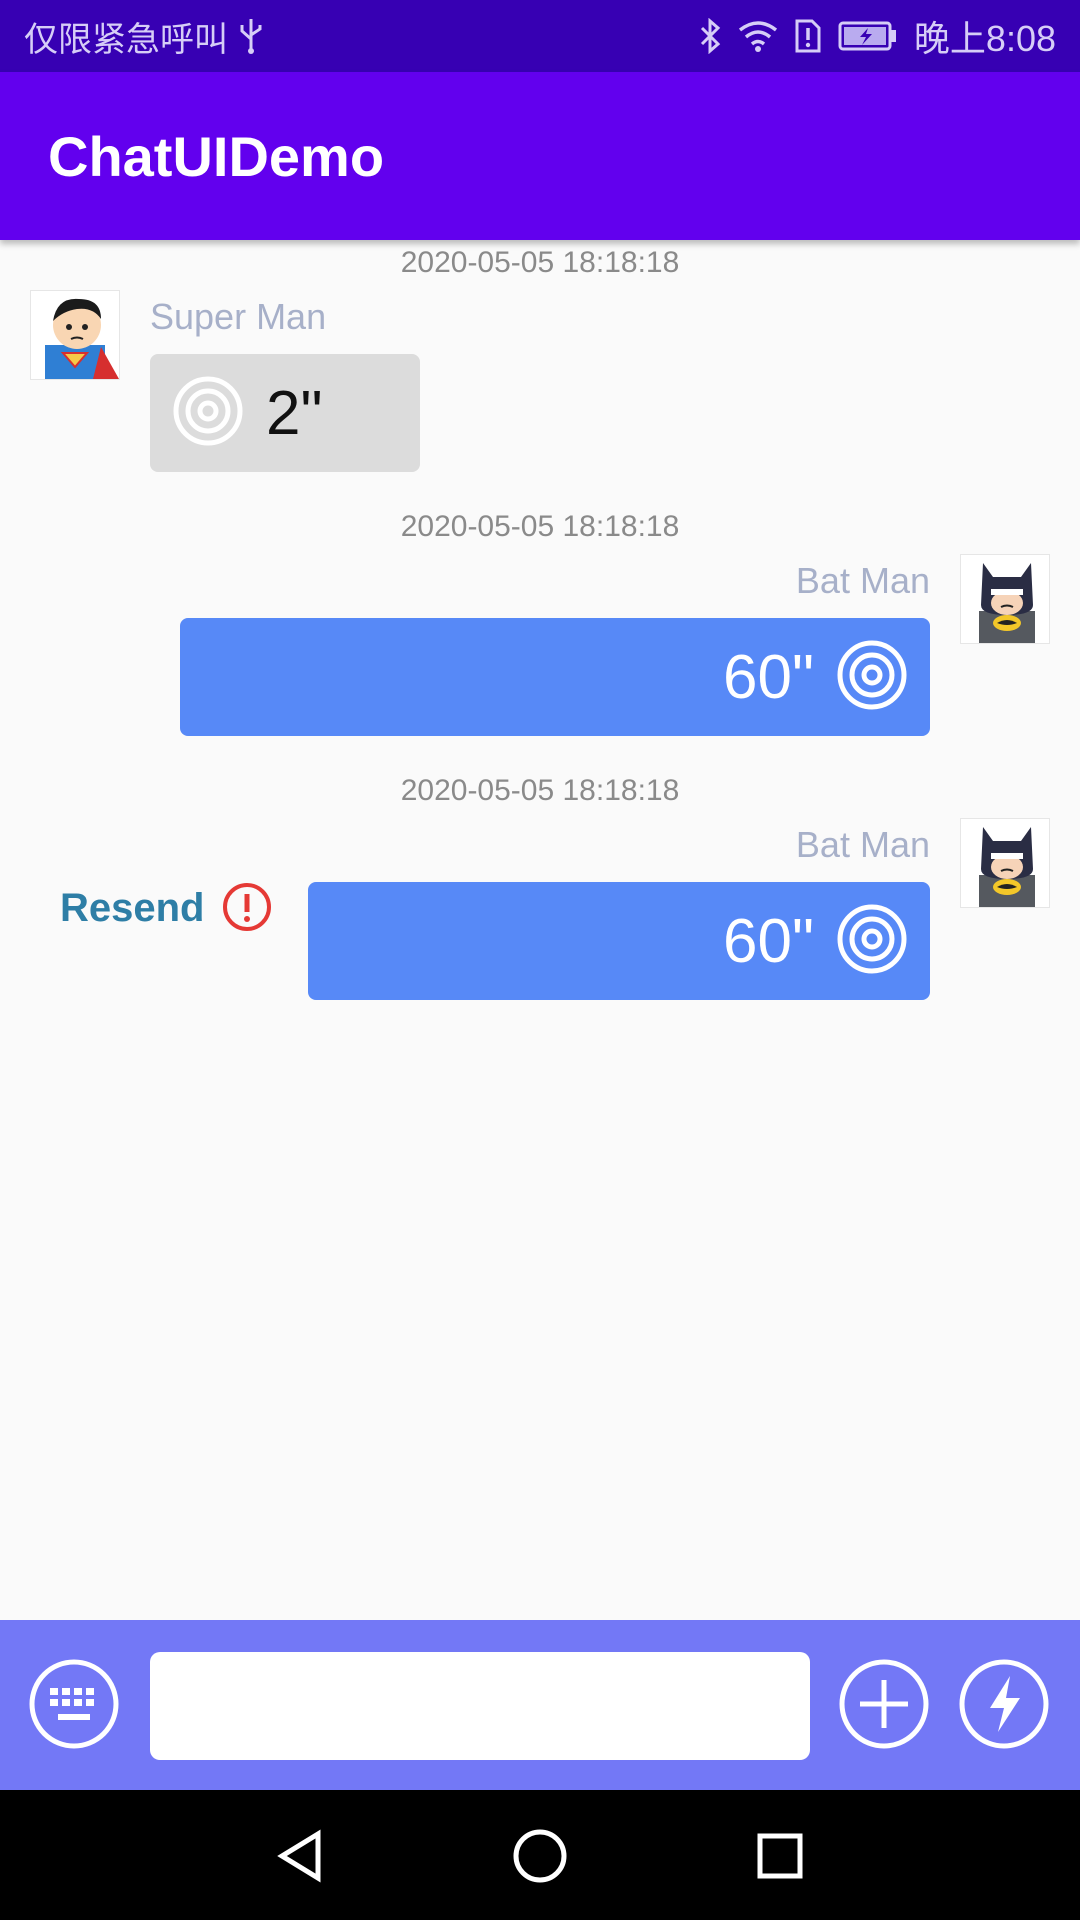 Image resolution: width=1080 pixels, height=1920 pixels. What do you see at coordinates (758, 36) in the screenshot?
I see `wifi-icon` at bounding box center [758, 36].